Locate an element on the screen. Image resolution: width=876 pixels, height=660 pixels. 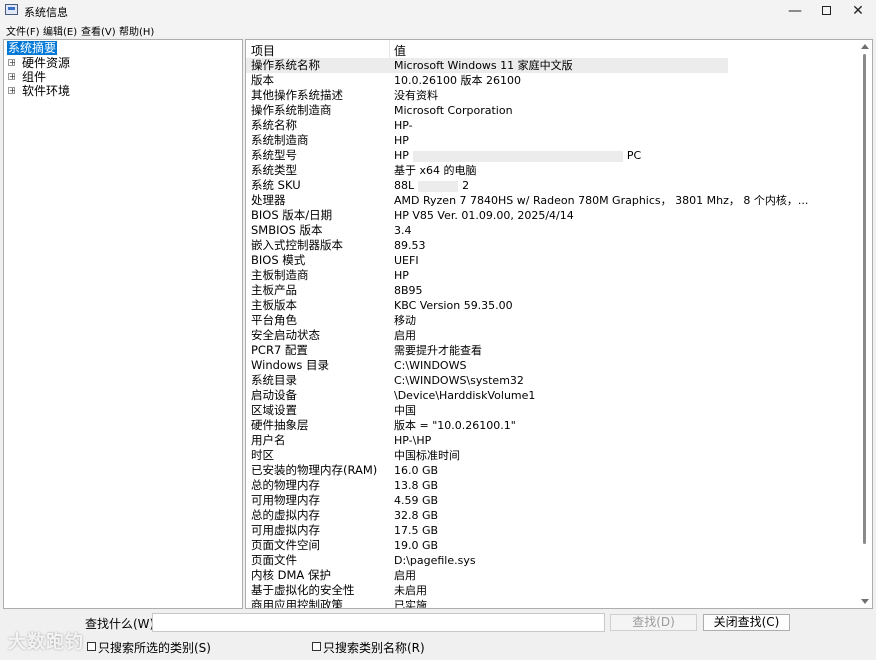
row-value-cell: 版本 = "10.0.26100.1" is located at coordinates (455, 425).